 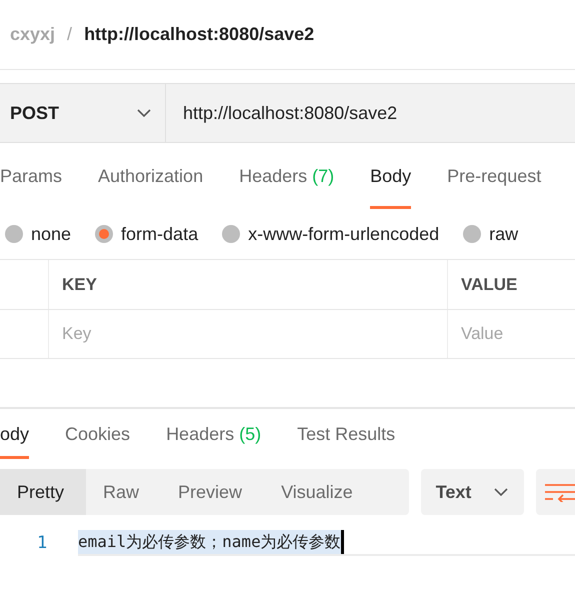 What do you see at coordinates (391, 176) in the screenshot?
I see `request-tab: Body` at bounding box center [391, 176].